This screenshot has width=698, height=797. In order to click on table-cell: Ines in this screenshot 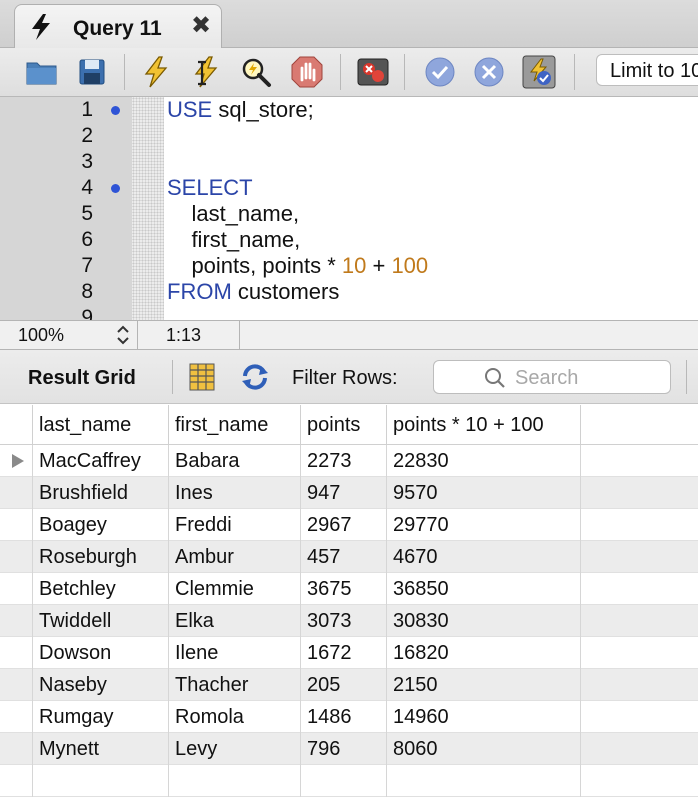, I will do `click(235, 493)`.